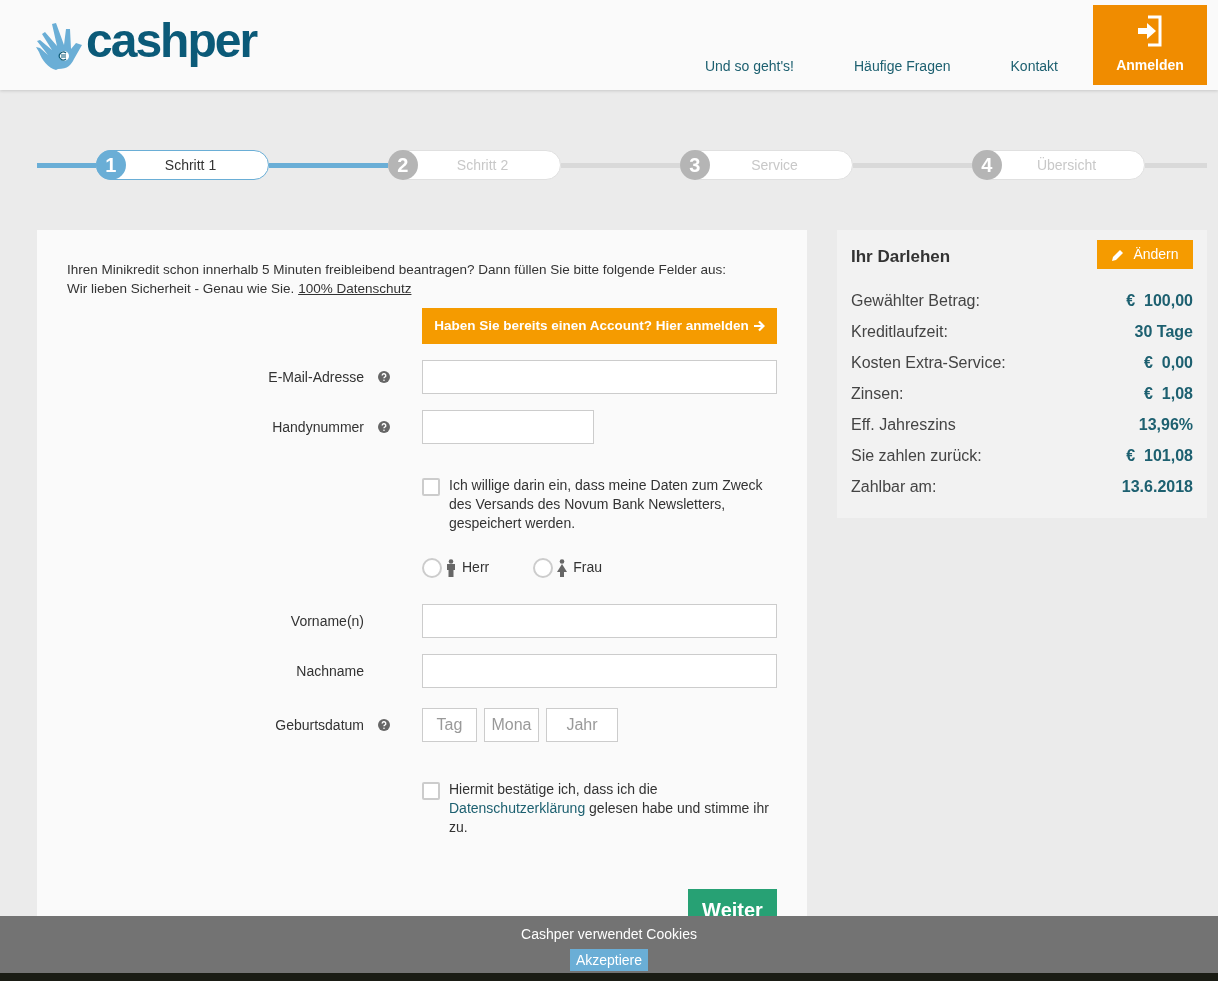  I want to click on radio-label: Herr, so click(476, 567).